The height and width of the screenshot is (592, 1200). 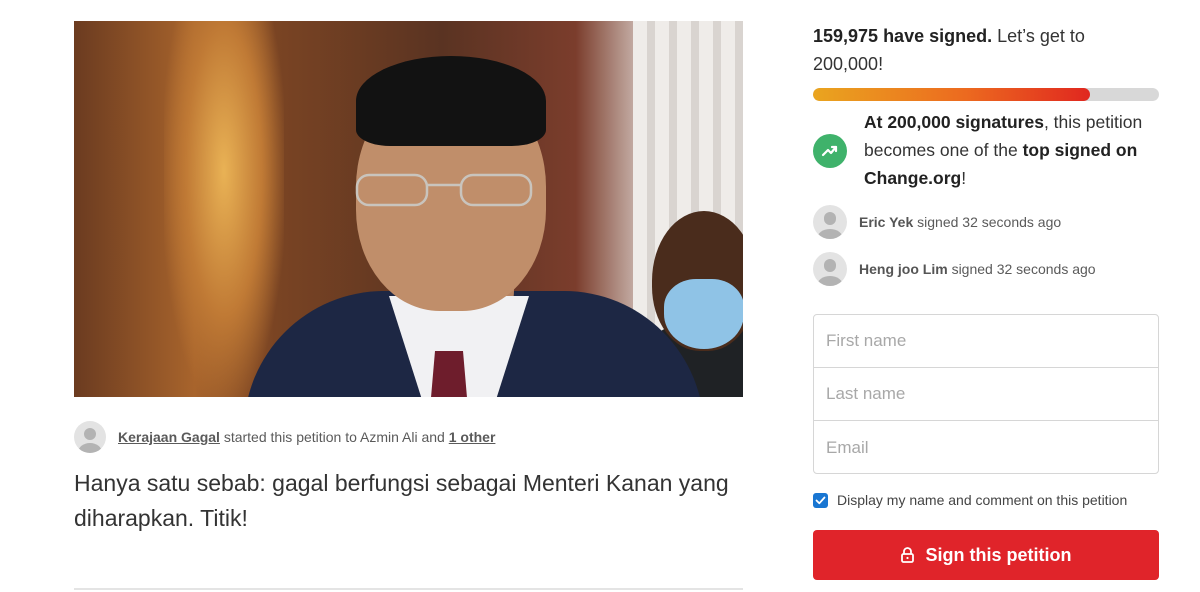 I want to click on display-name-checkbox, so click(x=820, y=500).